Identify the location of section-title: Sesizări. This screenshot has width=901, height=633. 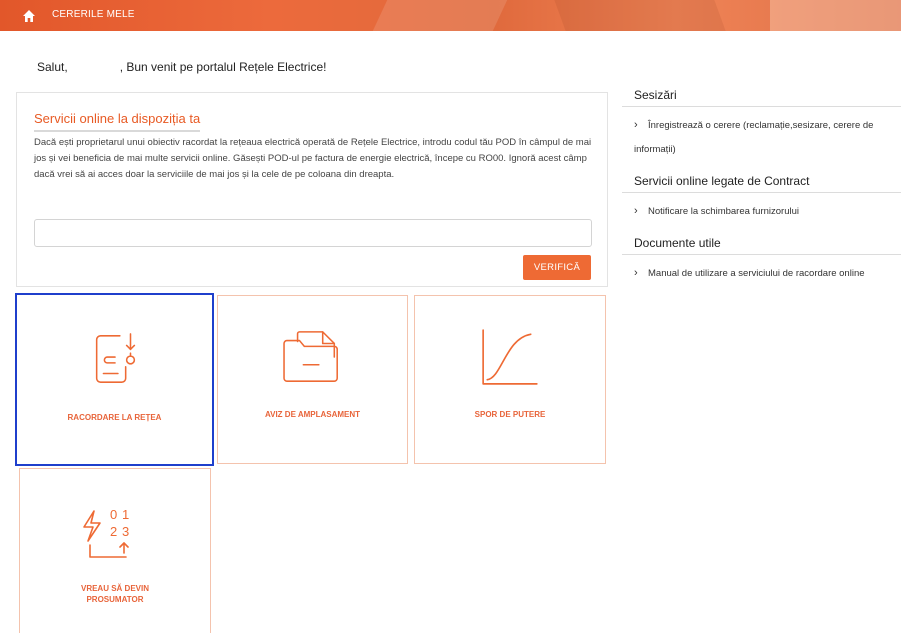
(761, 97).